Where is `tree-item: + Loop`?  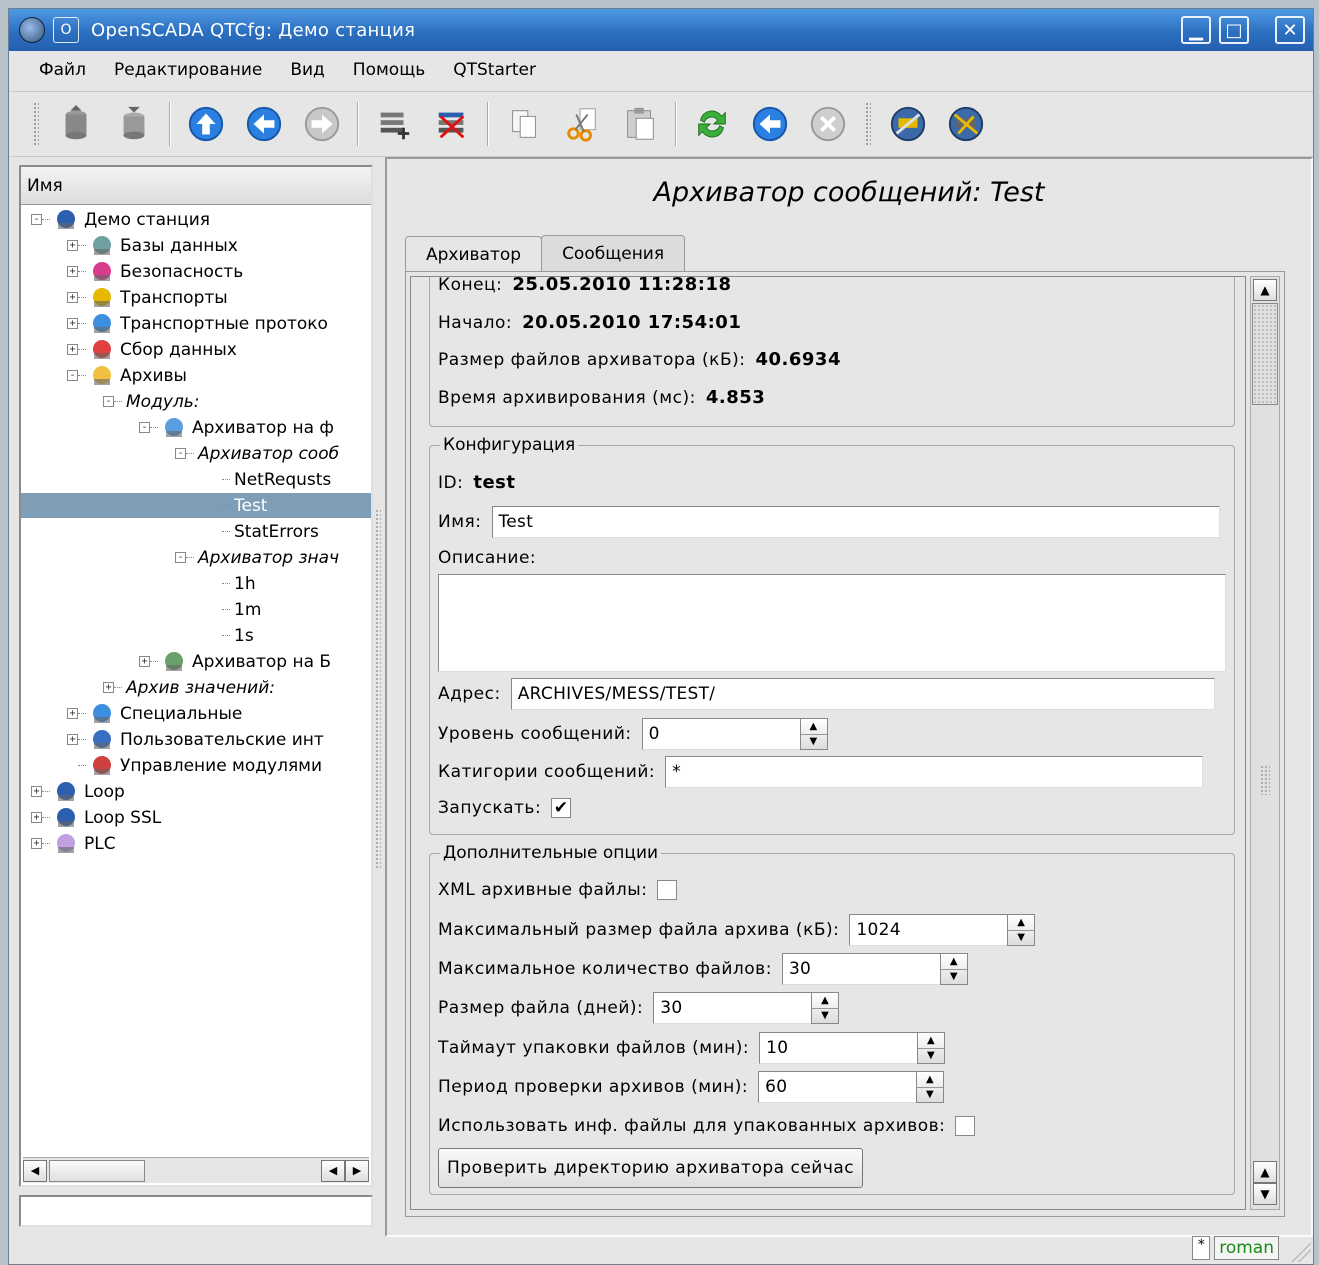
tree-item: + Loop is located at coordinates (196, 791).